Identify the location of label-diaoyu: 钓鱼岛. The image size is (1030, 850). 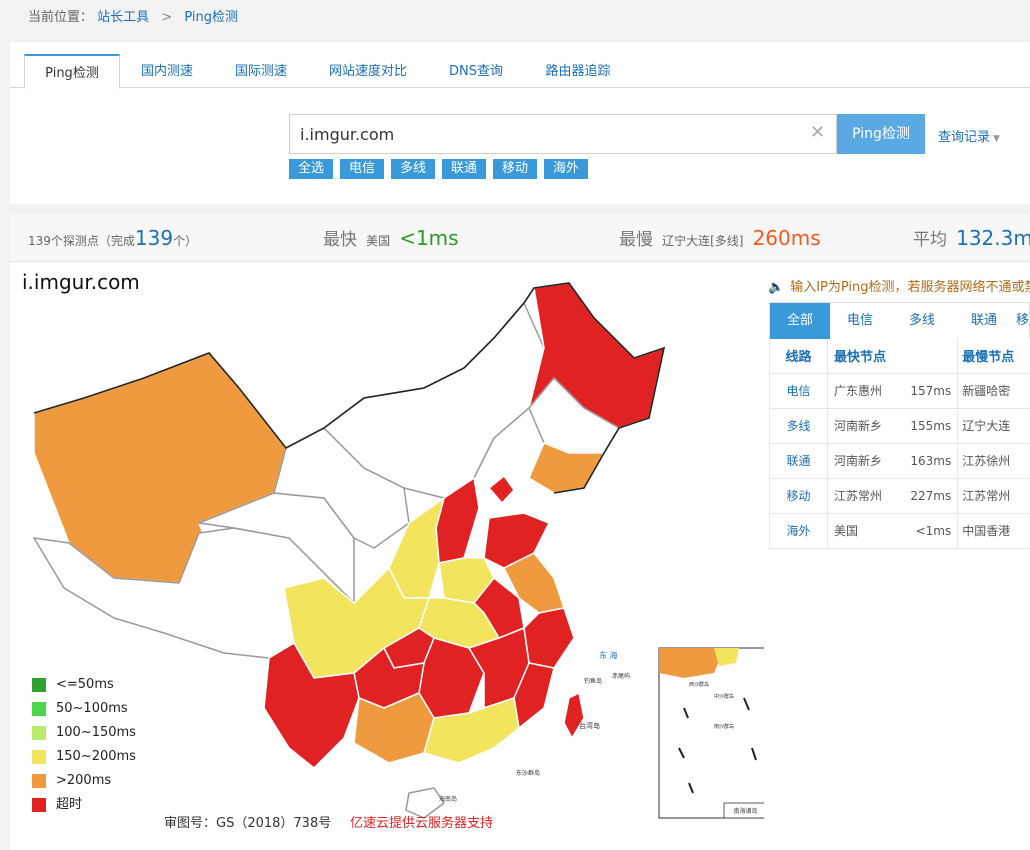
(593, 681).